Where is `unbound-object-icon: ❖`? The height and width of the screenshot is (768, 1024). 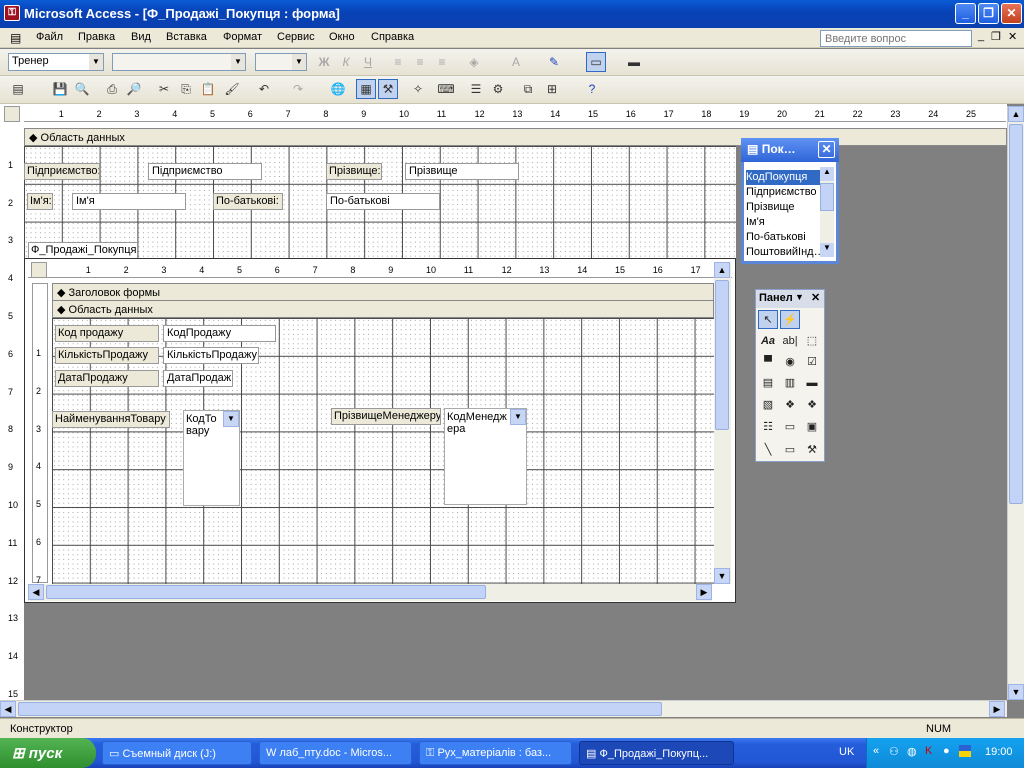 unbound-object-icon: ❖ is located at coordinates (790, 405).